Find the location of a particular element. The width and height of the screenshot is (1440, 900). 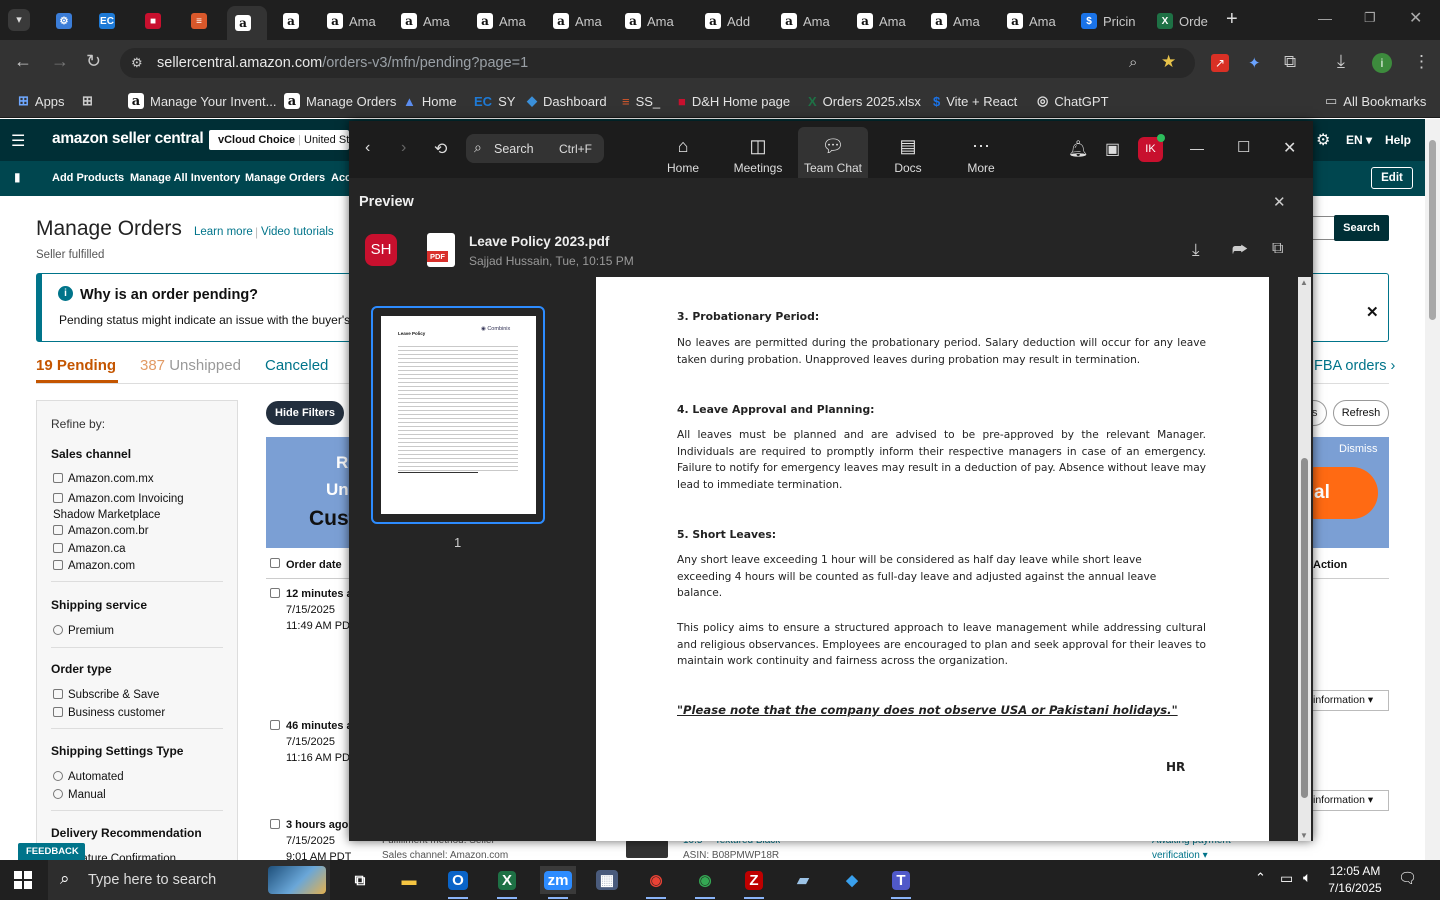

tray-chevron-icon: ⌃ is located at coordinates (1260, 878).